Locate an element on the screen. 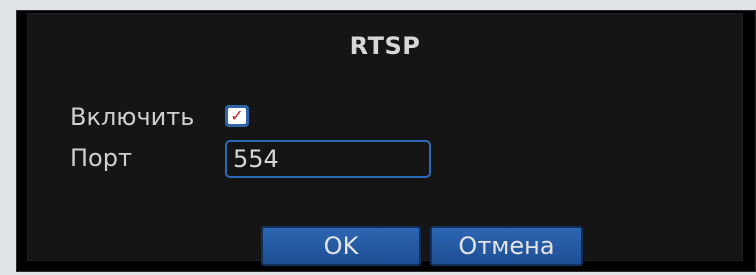 The width and height of the screenshot is (756, 275). cancel-button-label: Отмена is located at coordinates (506, 246).